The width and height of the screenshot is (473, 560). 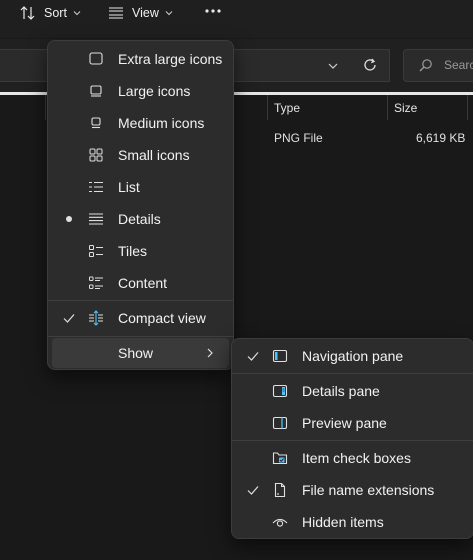 What do you see at coordinates (145, 13) in the screenshot?
I see `view-label: View` at bounding box center [145, 13].